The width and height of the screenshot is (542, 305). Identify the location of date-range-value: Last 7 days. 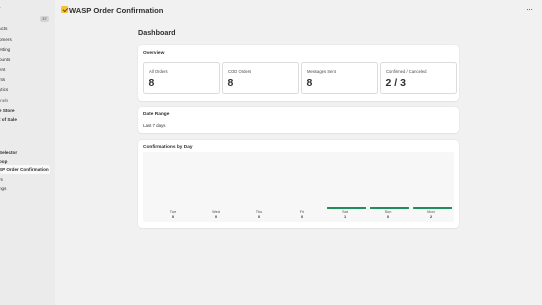
(154, 125).